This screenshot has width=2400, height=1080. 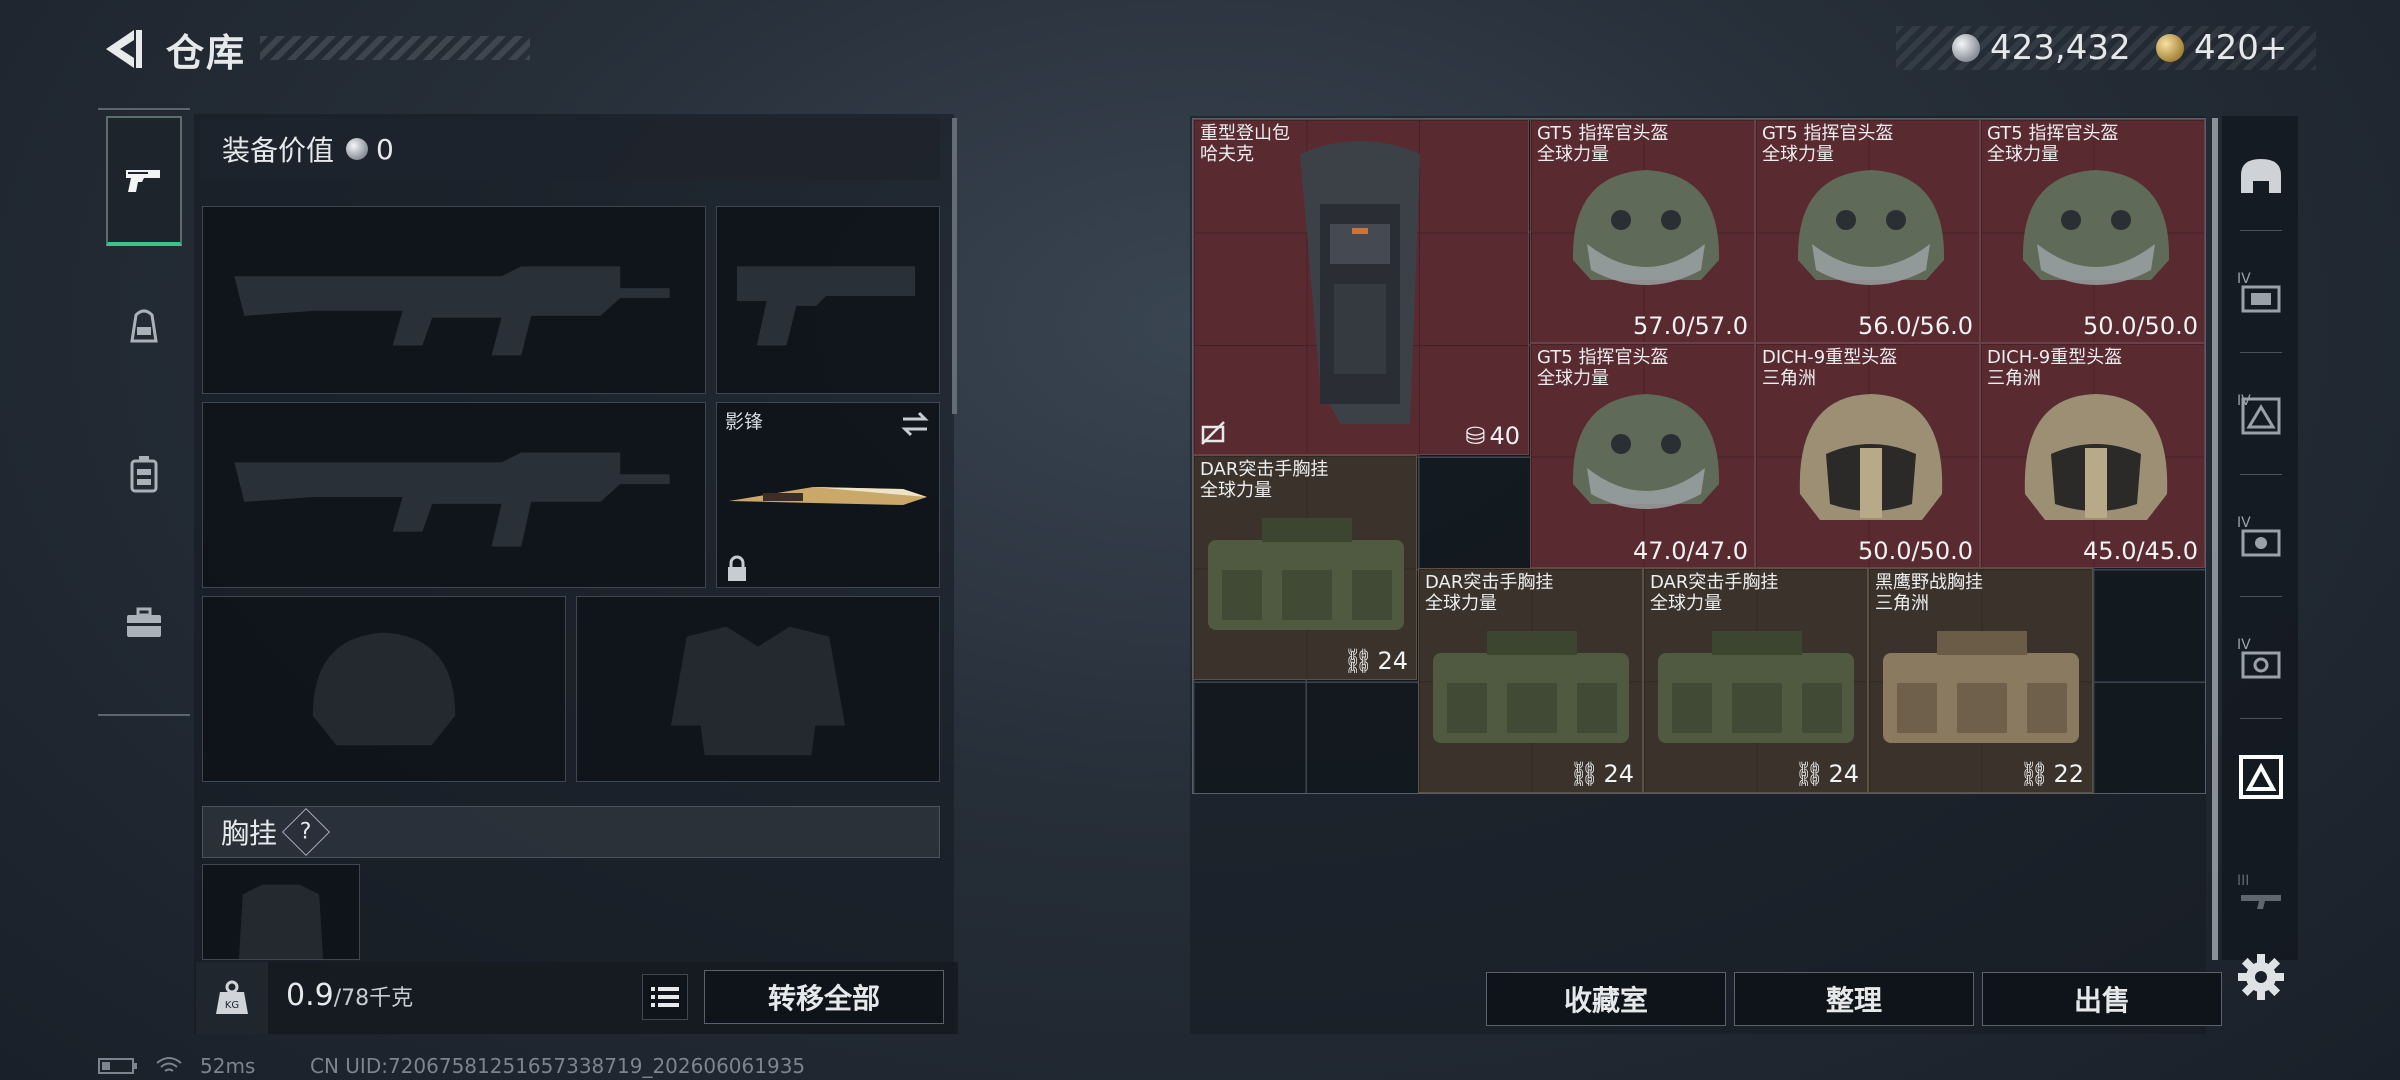 What do you see at coordinates (384, 689) in the screenshot?
I see `helmet-slot` at bounding box center [384, 689].